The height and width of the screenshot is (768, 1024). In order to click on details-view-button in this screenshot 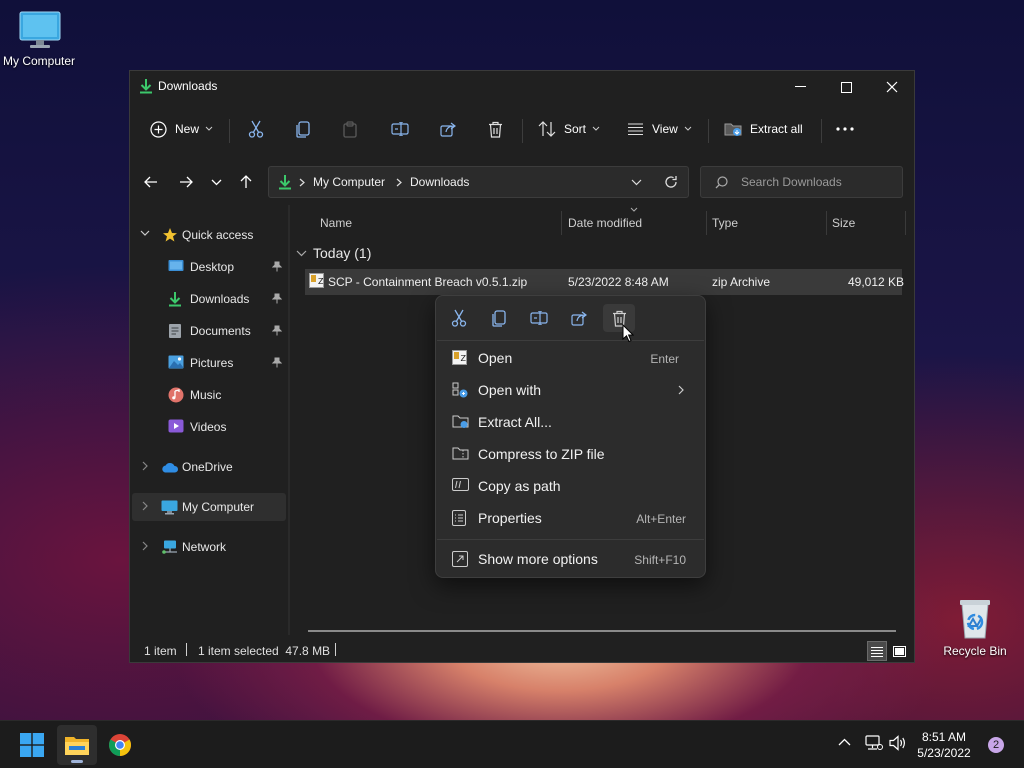, I will do `click(877, 651)`.